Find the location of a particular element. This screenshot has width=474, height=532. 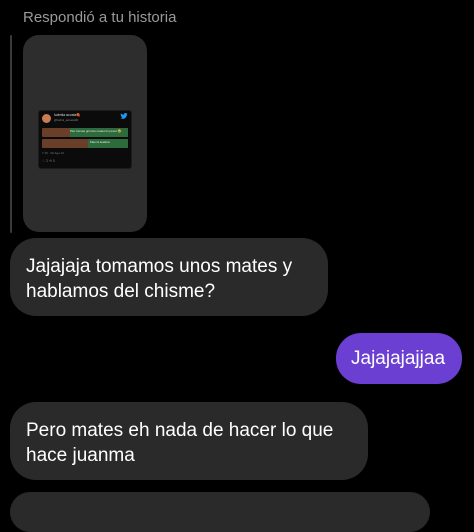

tweet-chat-row: Mae la tealaria is located at coordinates (85, 143).